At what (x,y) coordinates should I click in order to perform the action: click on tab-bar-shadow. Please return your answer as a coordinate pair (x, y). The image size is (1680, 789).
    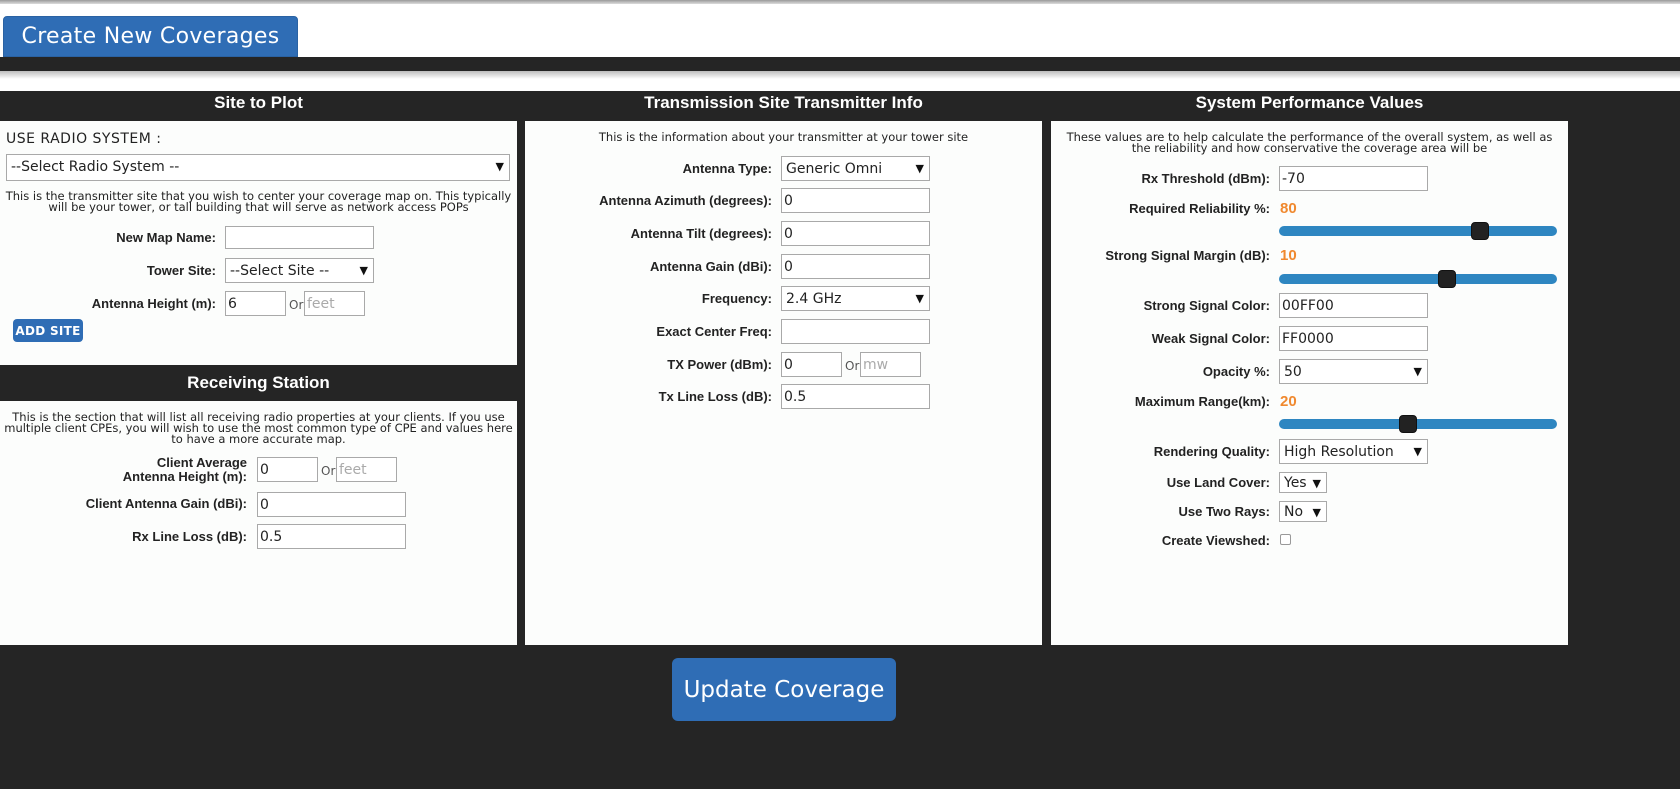
    Looking at the image, I should click on (840, 75).